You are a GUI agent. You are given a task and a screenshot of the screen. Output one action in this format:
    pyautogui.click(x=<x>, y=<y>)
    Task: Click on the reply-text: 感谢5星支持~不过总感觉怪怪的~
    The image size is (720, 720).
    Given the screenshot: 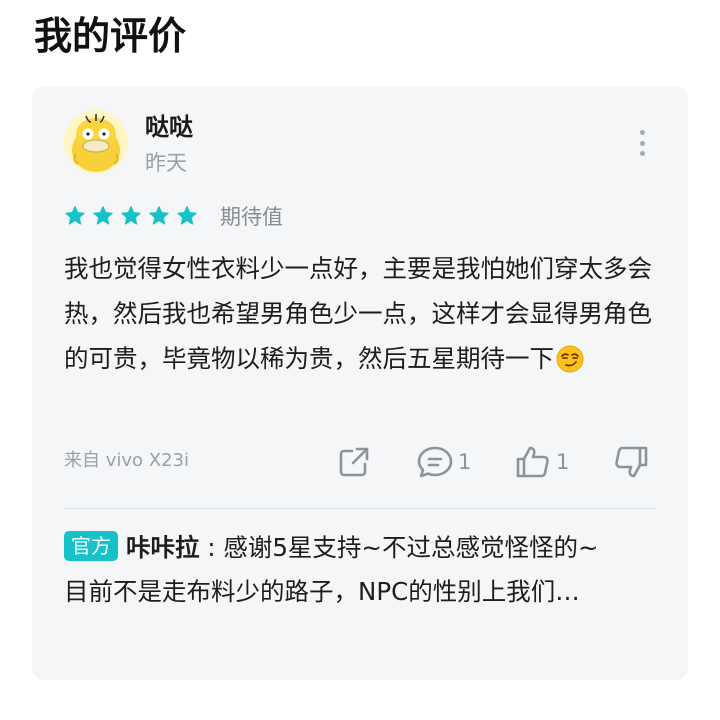 What is the action you would take?
    pyautogui.click(x=411, y=547)
    